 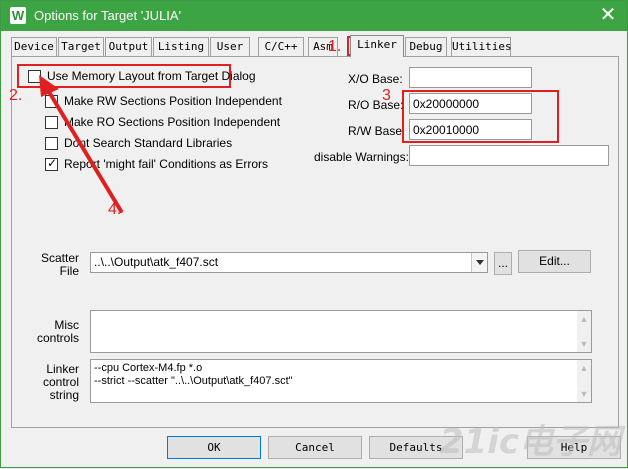 What do you see at coordinates (375, 131) in the screenshot?
I see `rw-base-label: R/W Base` at bounding box center [375, 131].